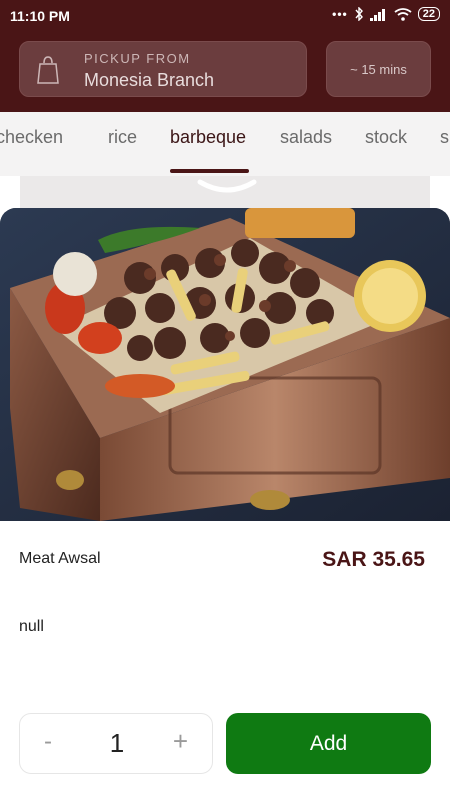 Image resolution: width=450 pixels, height=800 pixels. Describe the element at coordinates (428, 14) in the screenshot. I see `battery-icon: 22` at that location.